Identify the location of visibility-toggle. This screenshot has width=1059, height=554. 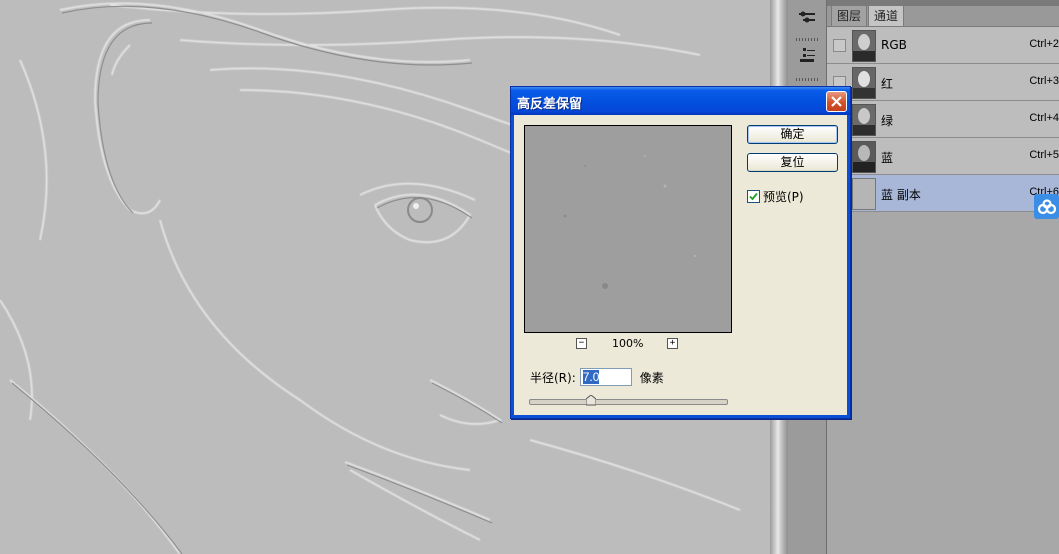
(839, 45).